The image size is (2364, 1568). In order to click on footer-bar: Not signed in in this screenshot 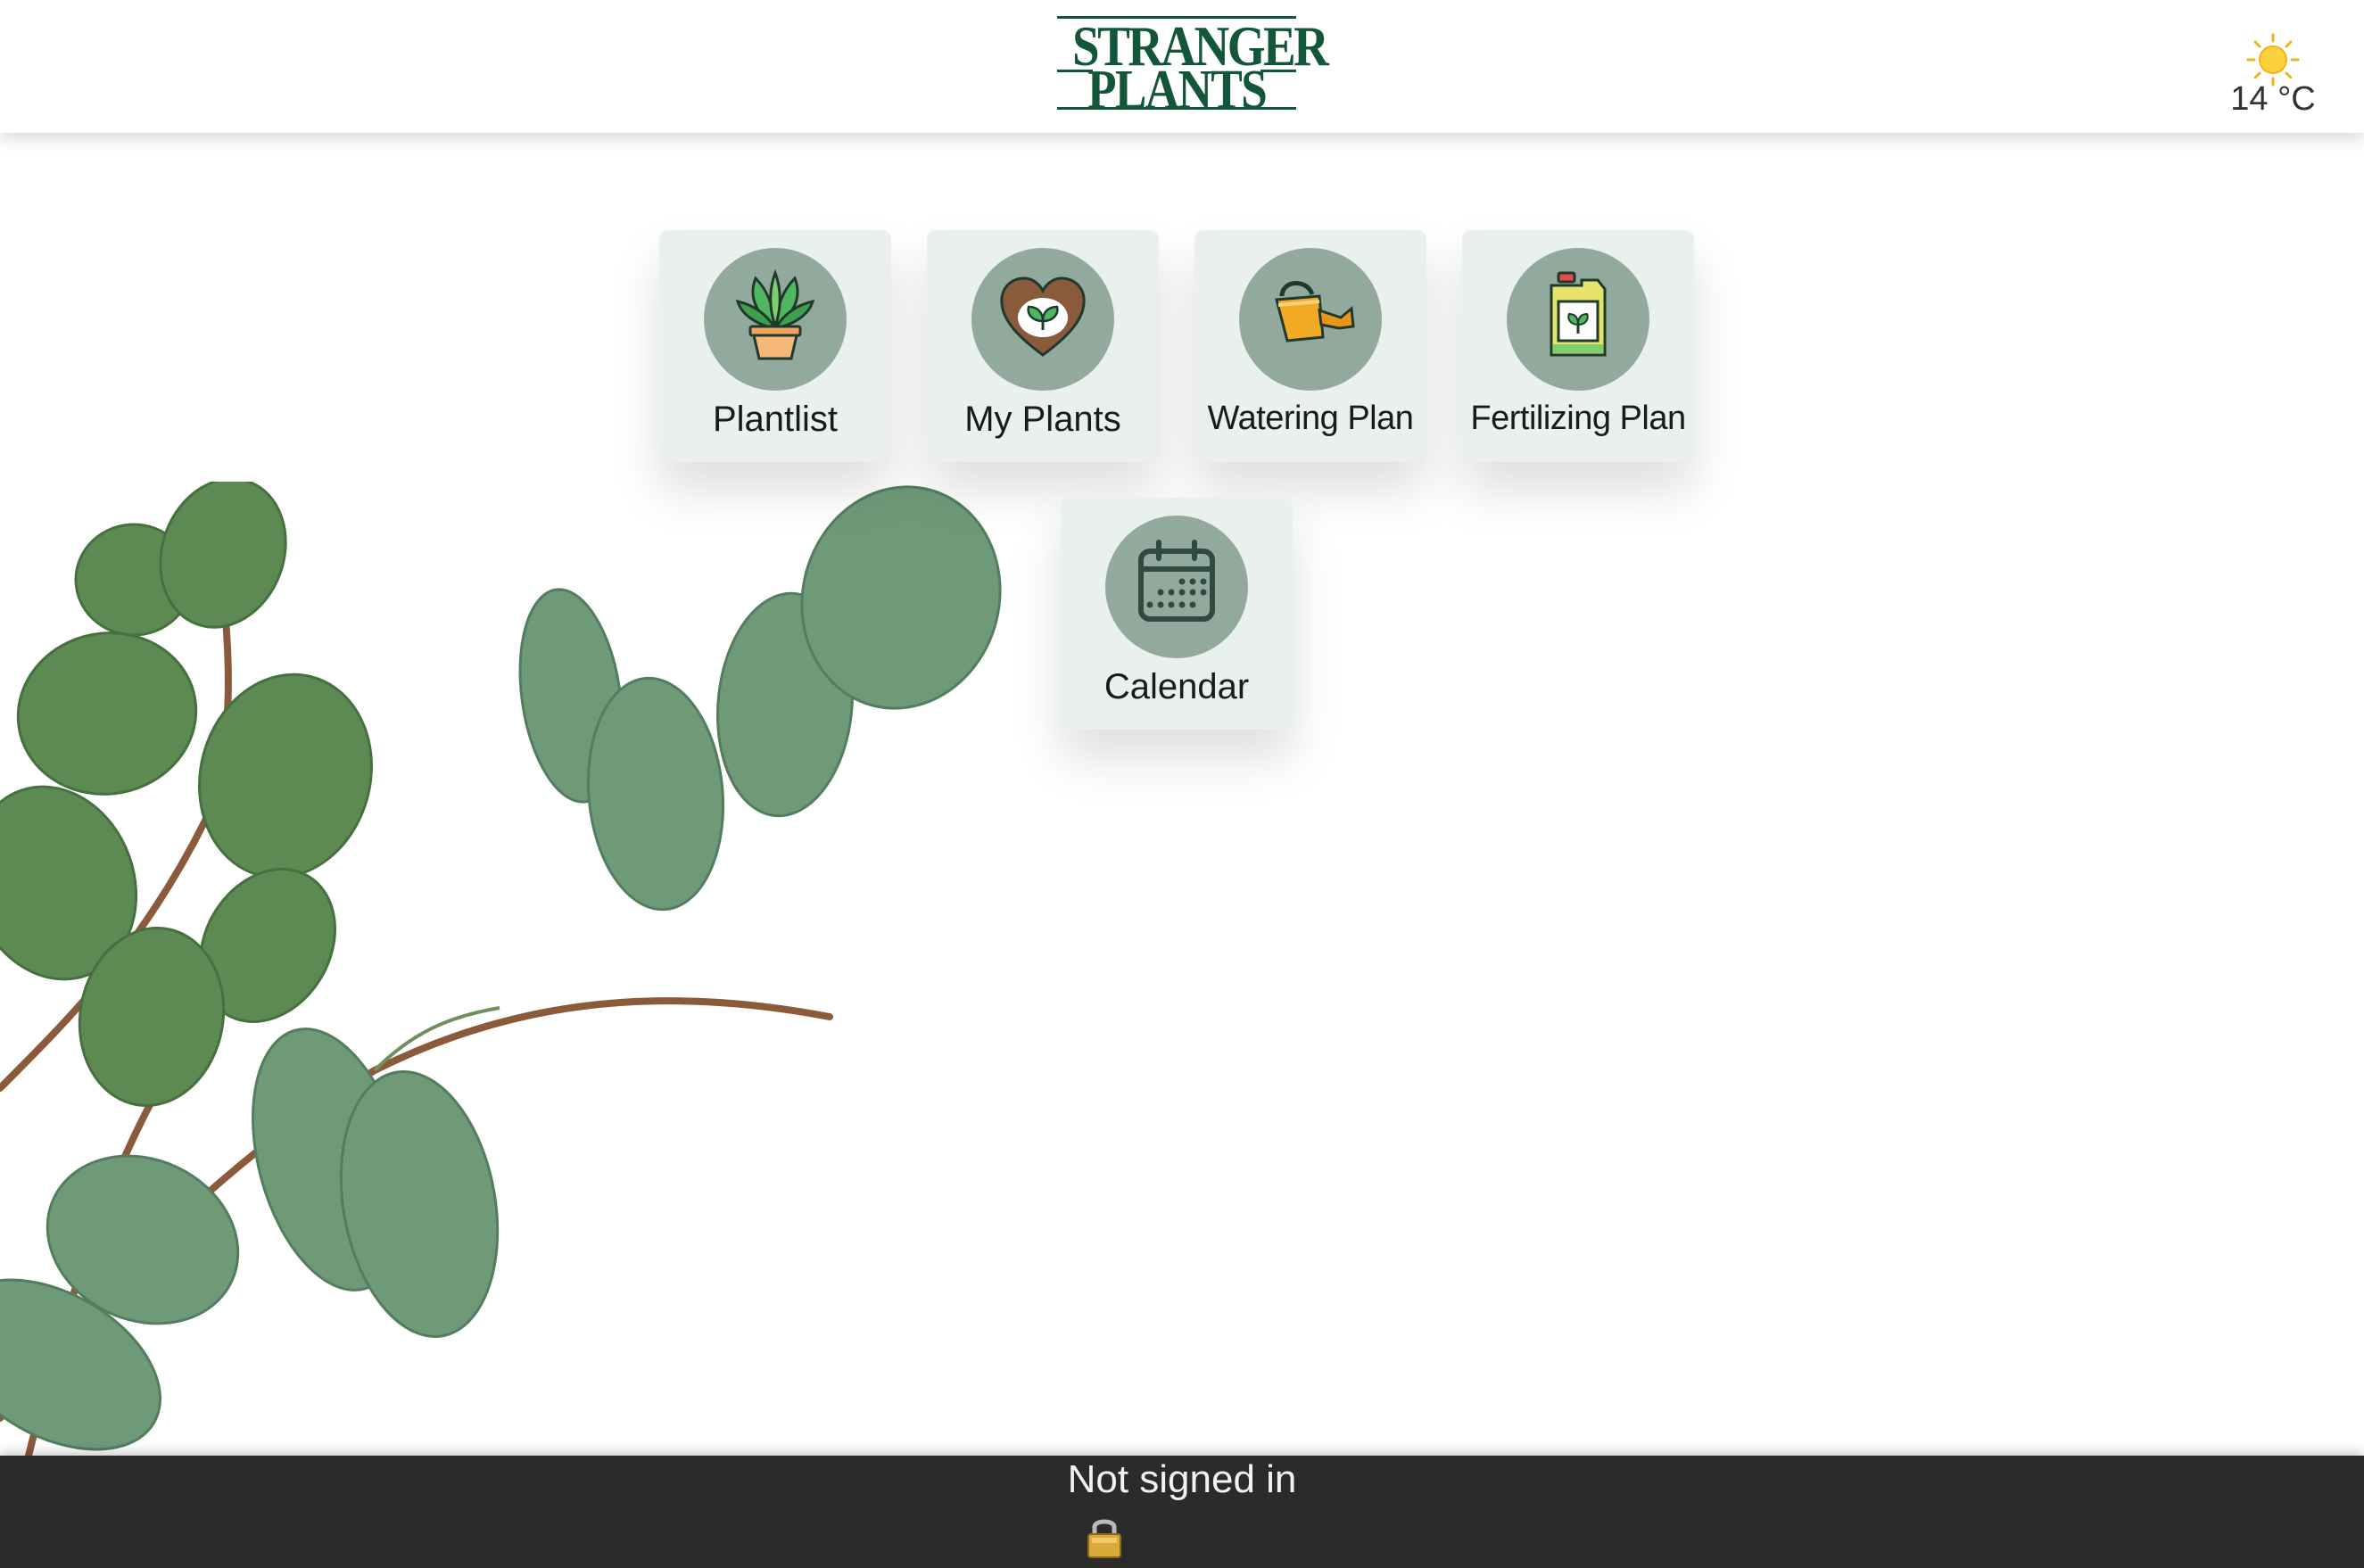, I will do `click(1182, 1512)`.